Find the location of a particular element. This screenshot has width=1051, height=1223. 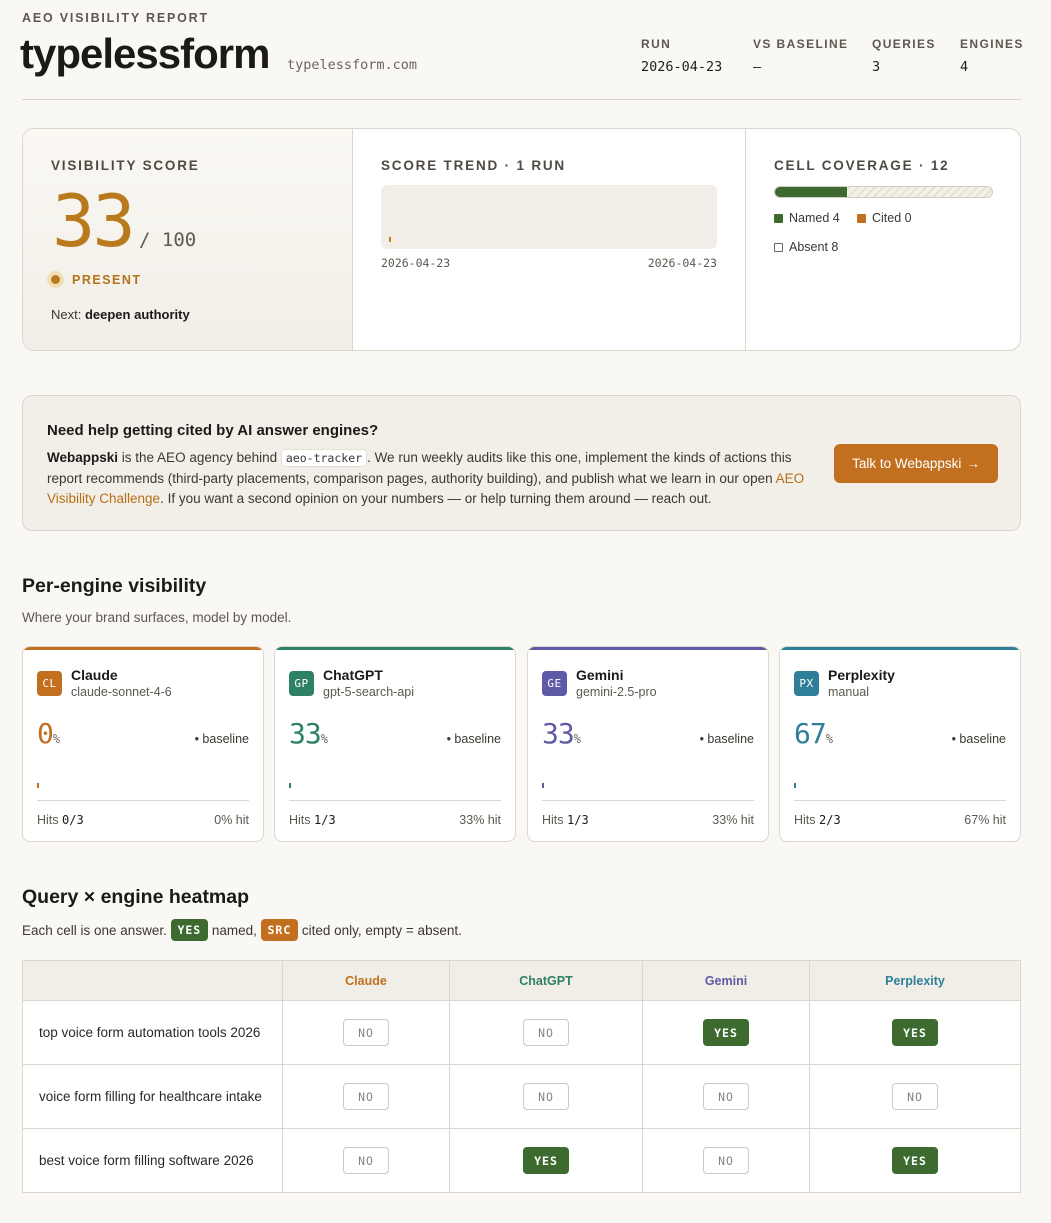

meta-baseline-value: — is located at coordinates (757, 67).